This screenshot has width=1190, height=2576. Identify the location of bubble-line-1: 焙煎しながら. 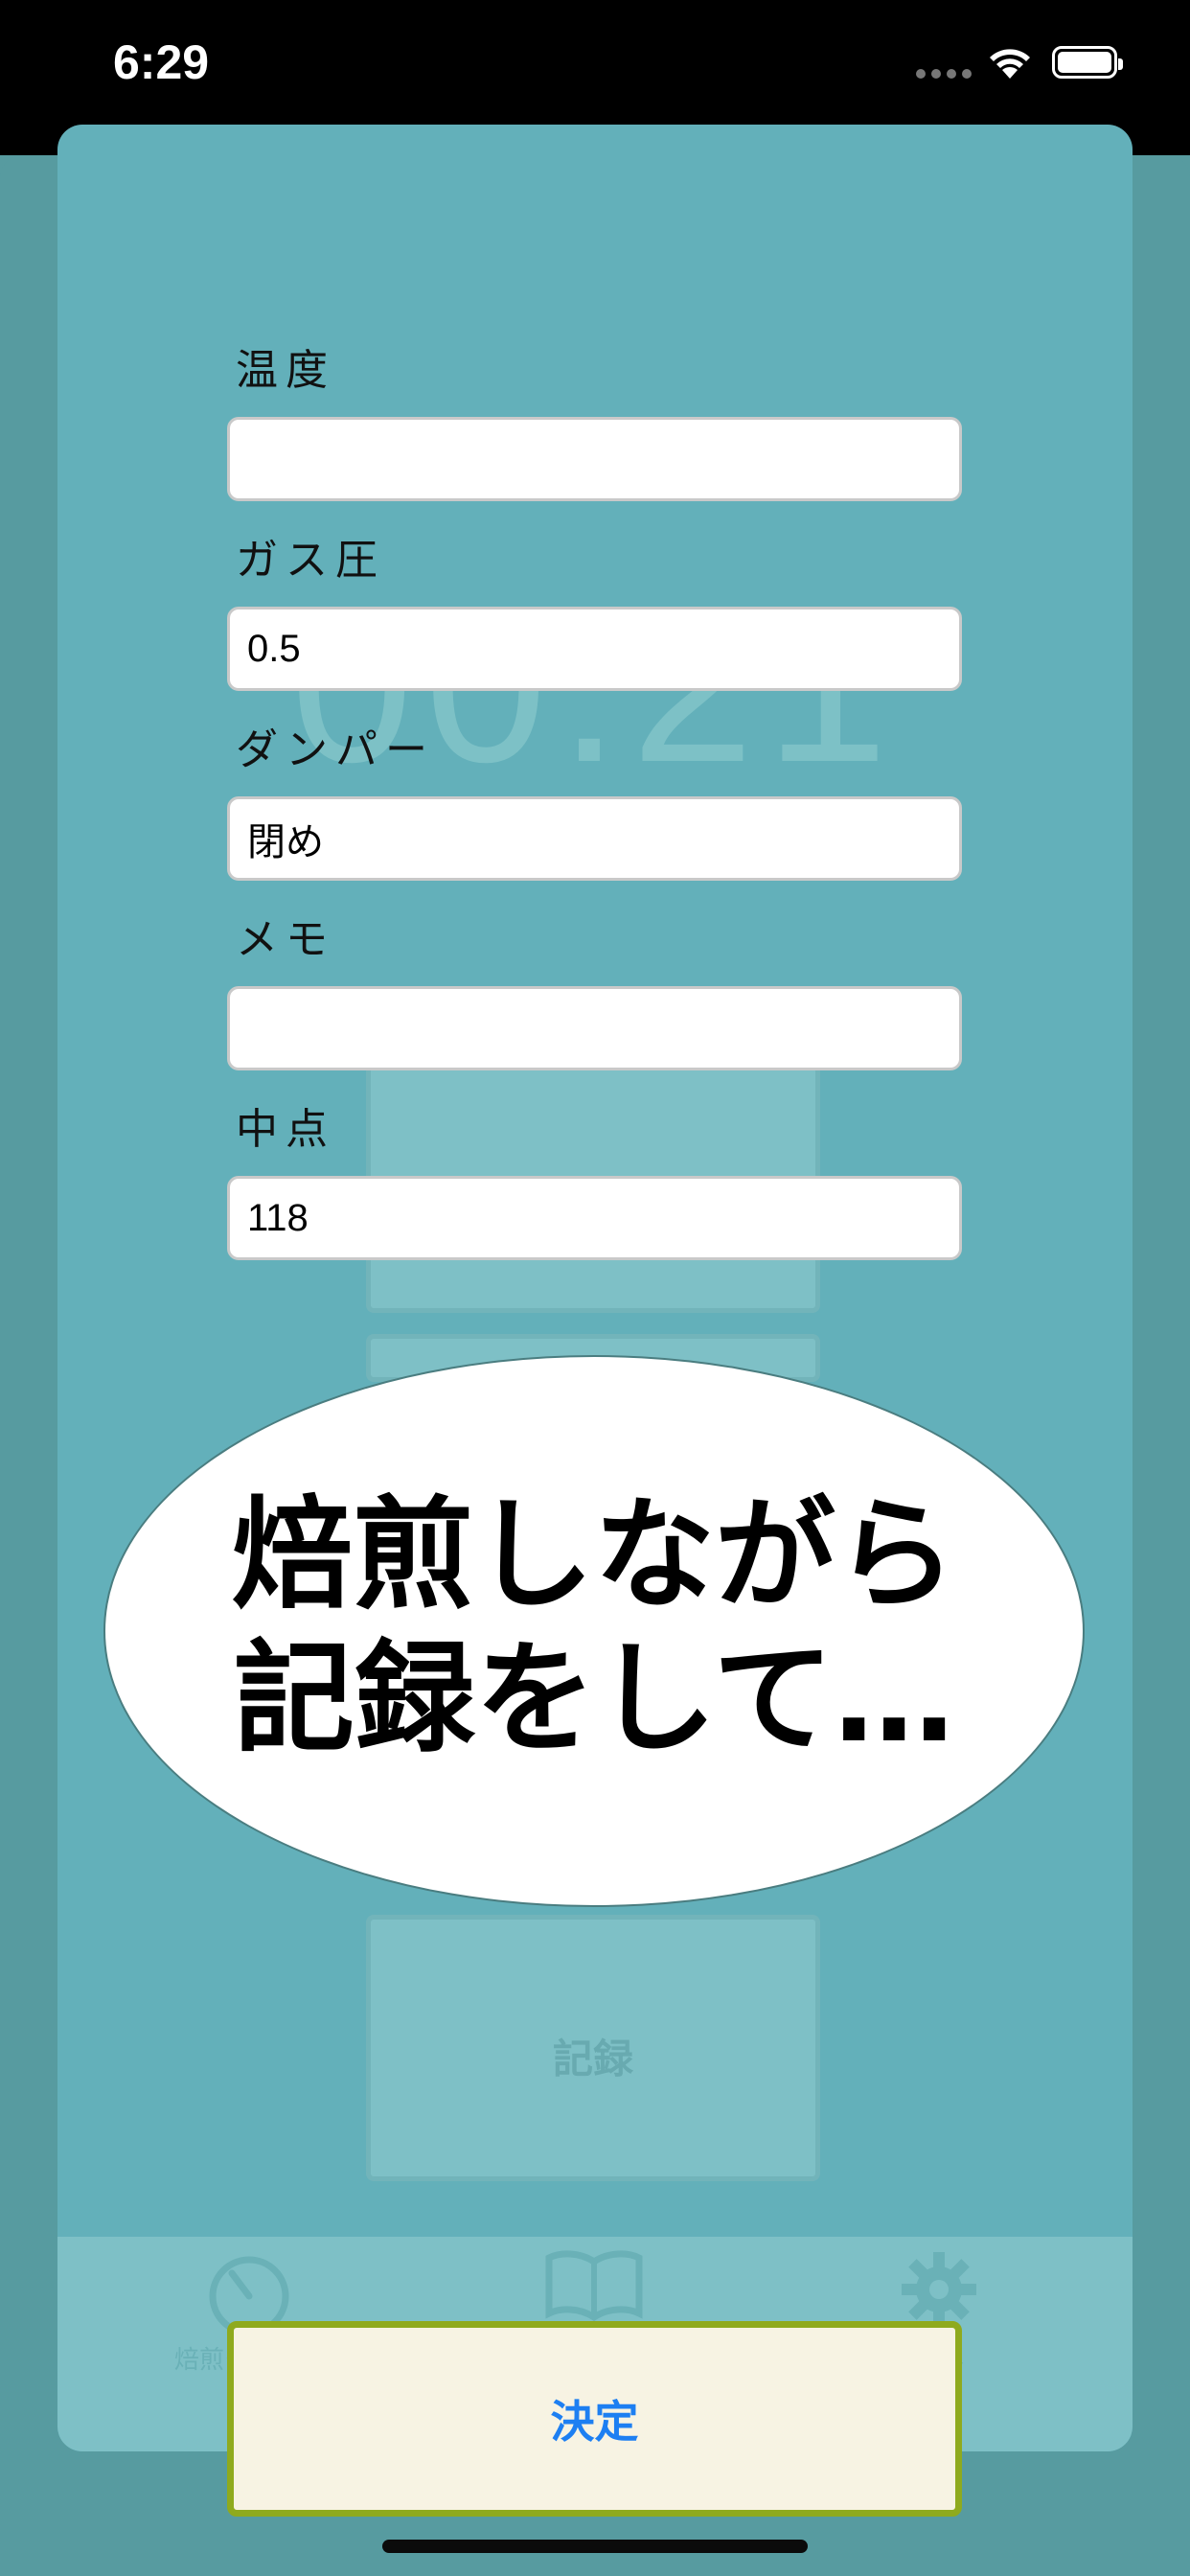
(594, 1554).